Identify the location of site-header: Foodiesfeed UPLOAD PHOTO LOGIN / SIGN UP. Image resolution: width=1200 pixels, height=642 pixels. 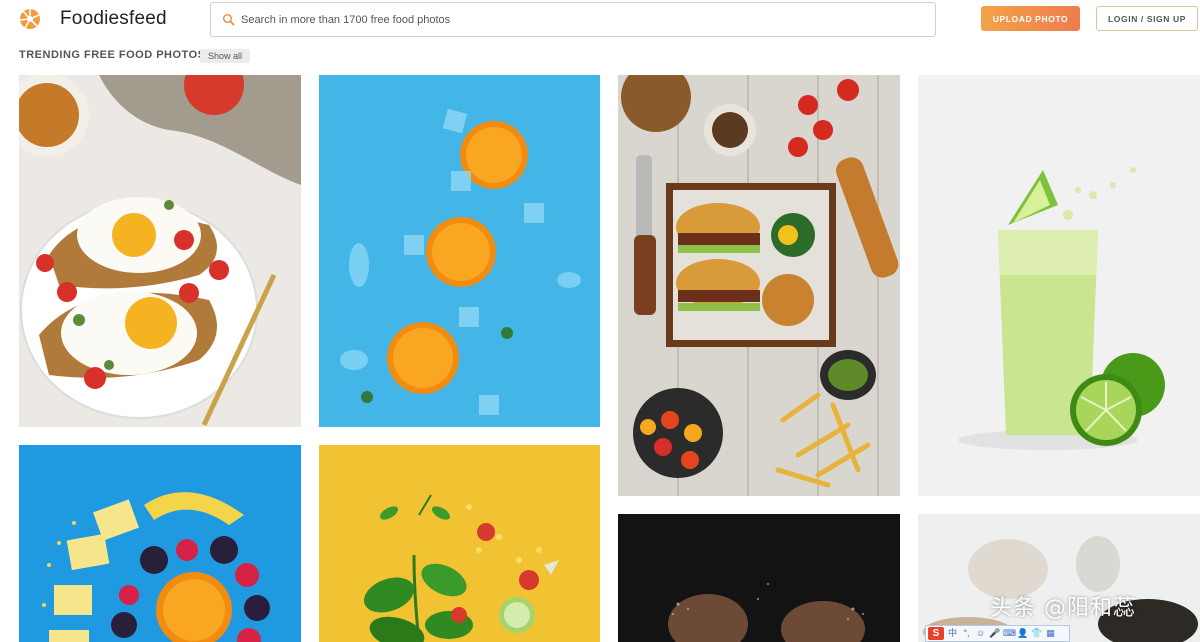
(600, 20).